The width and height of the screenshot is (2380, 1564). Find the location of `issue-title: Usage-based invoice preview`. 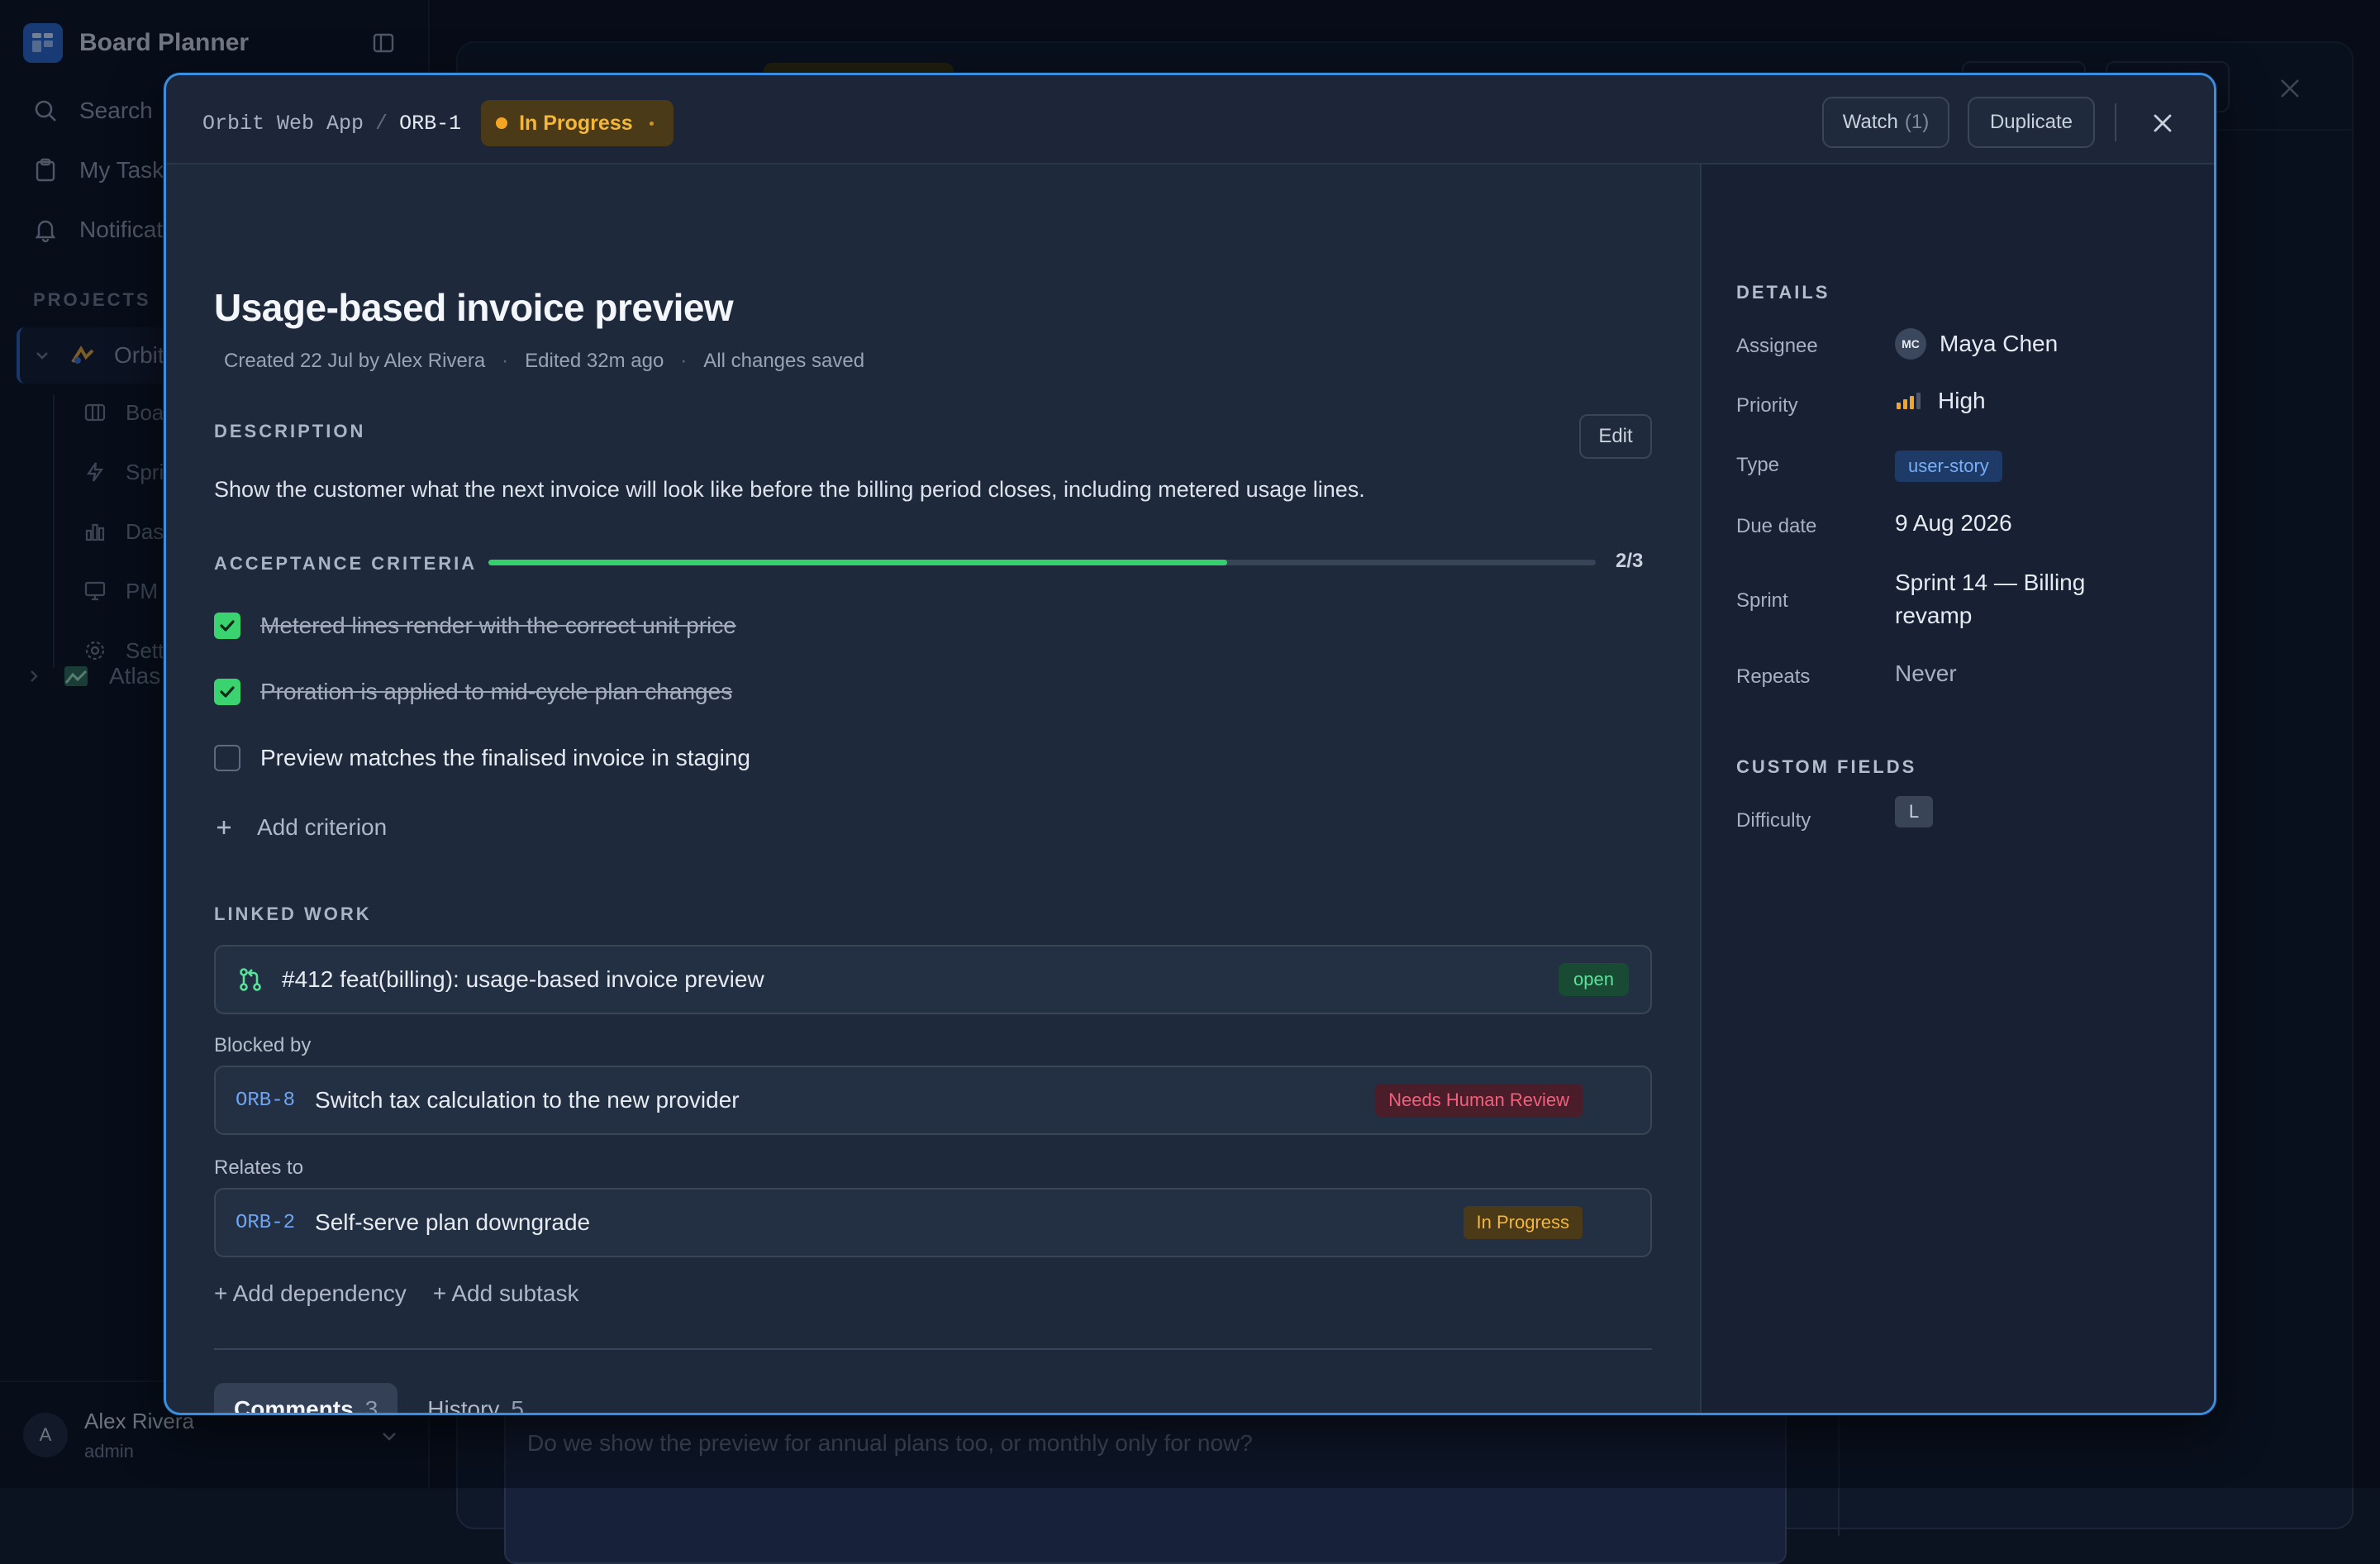

issue-title: Usage-based invoice preview is located at coordinates (474, 307).